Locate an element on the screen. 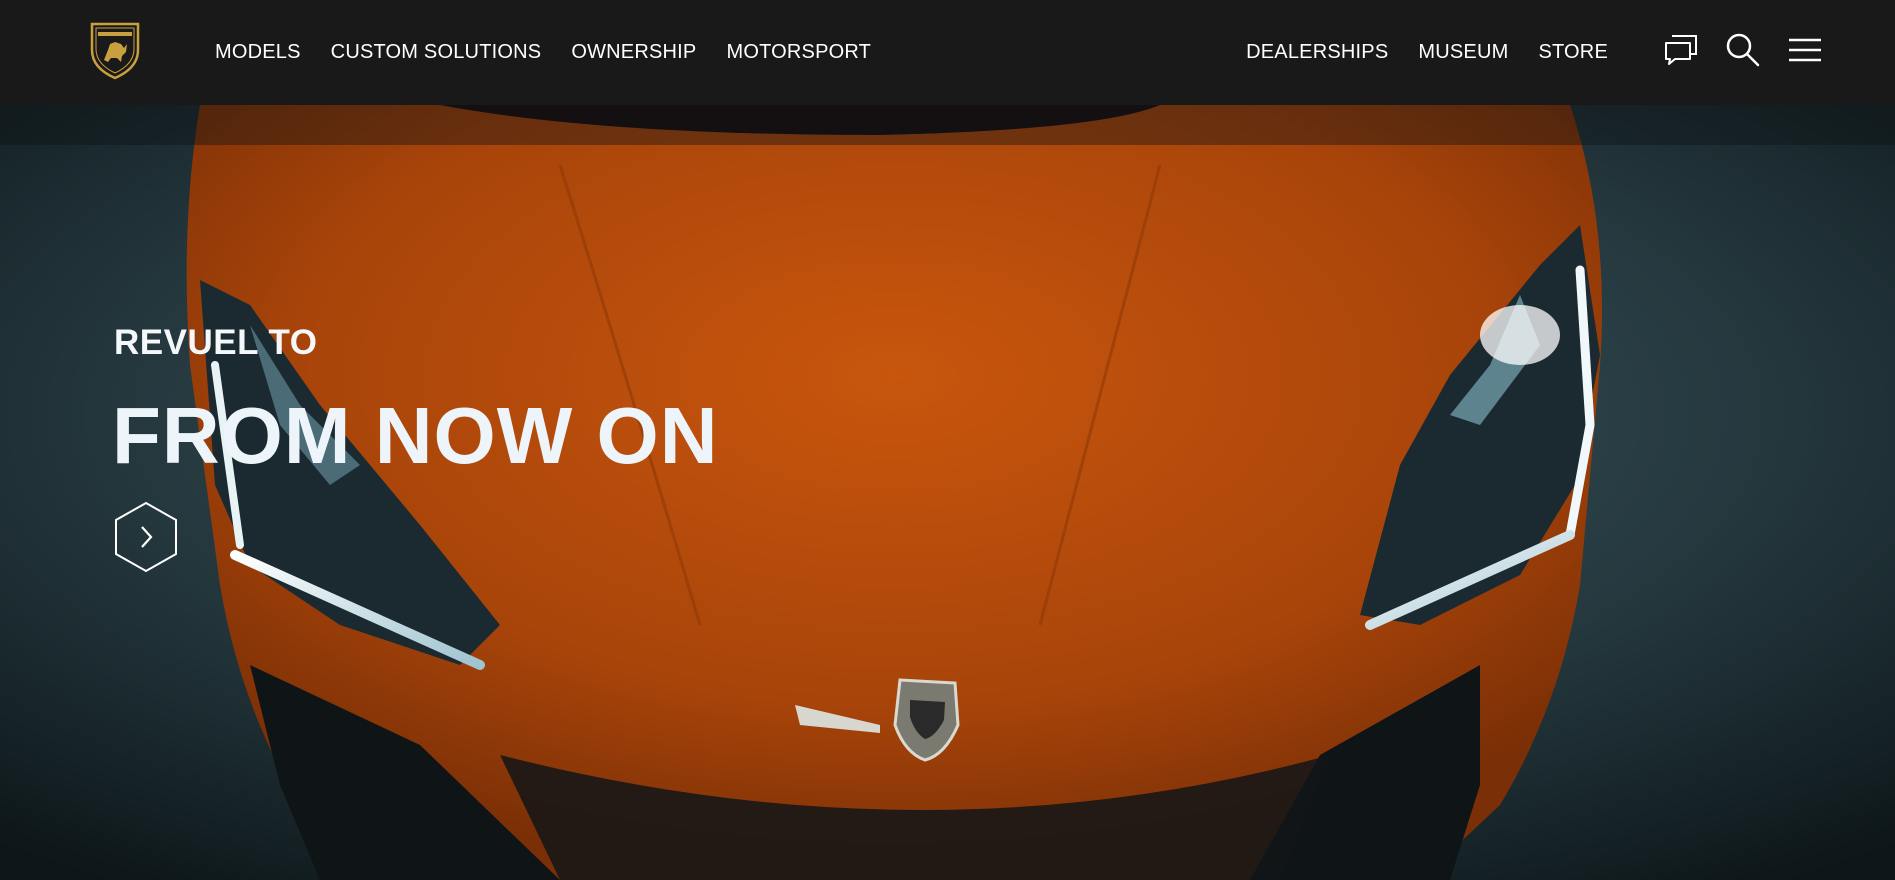  nav-models: MODELS is located at coordinates (258, 52).